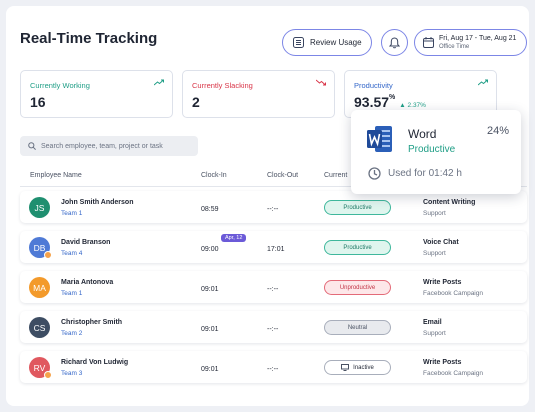  I want to click on list-icon, so click(298, 42).